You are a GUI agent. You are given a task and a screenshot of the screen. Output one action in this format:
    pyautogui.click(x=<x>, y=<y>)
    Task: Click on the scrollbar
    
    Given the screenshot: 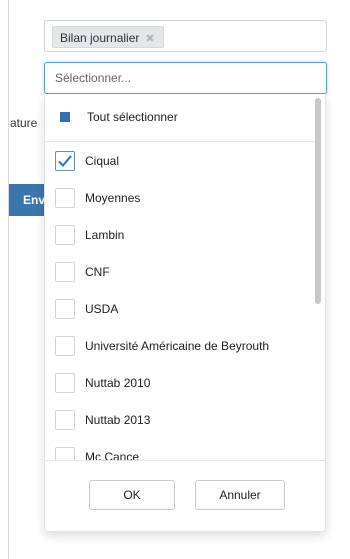 What is the action you would take?
    pyautogui.click(x=318, y=276)
    